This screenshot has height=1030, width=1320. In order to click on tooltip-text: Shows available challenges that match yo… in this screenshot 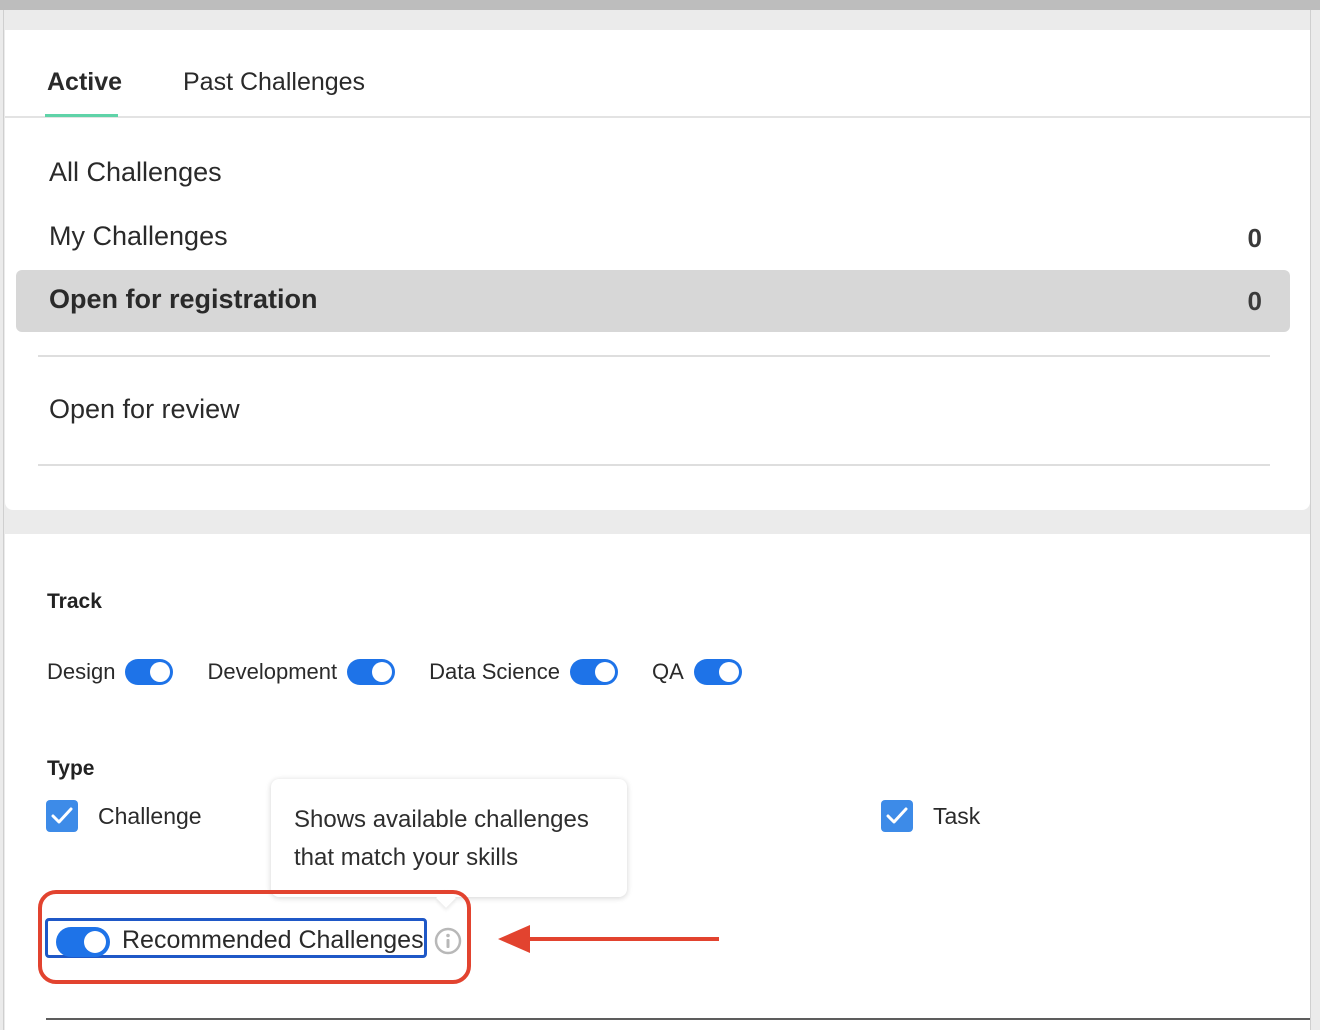, I will do `click(441, 838)`.